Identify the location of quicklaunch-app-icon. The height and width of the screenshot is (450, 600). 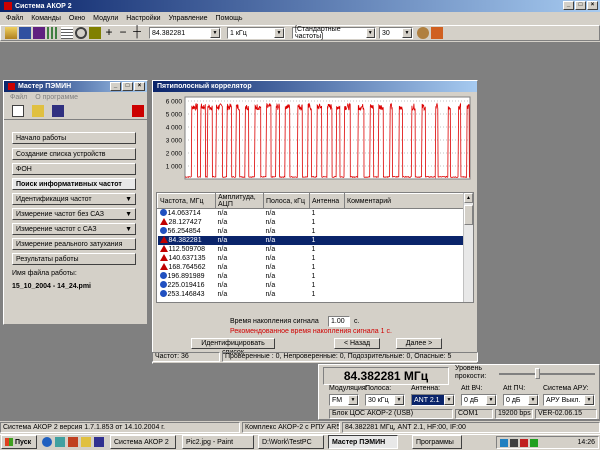
(73, 442).